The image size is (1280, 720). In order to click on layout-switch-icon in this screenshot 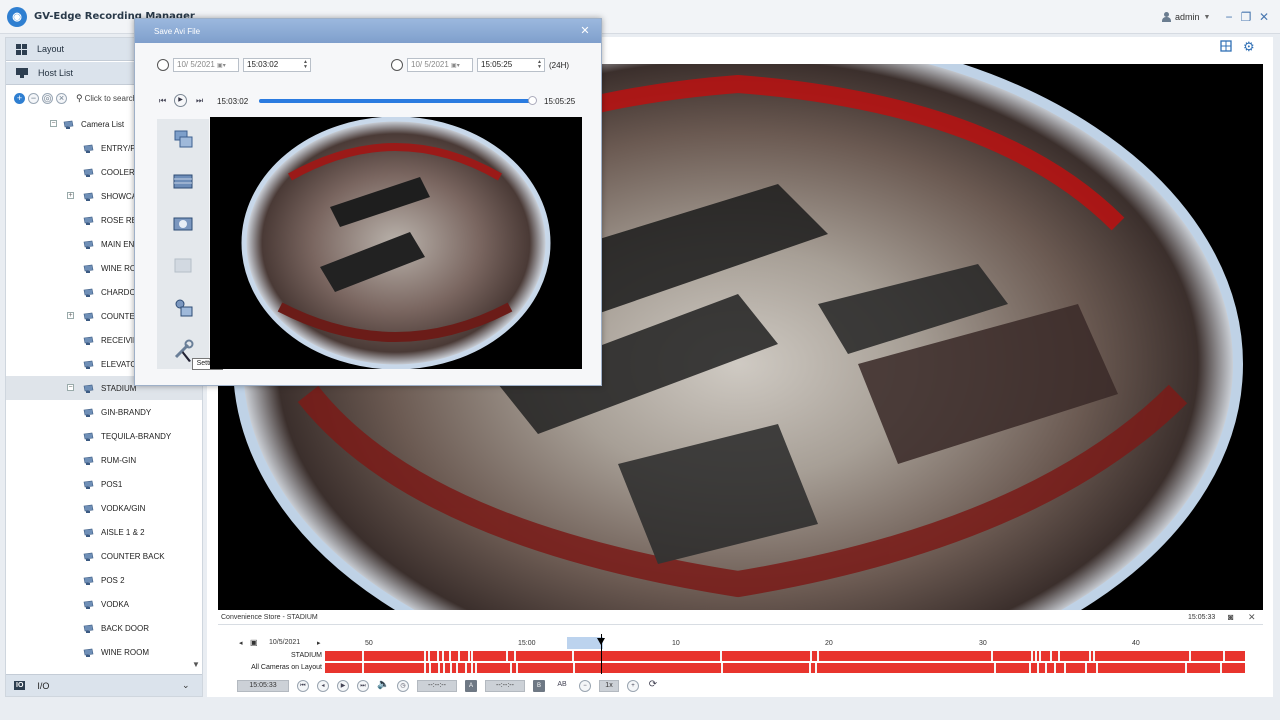, I will do `click(1226, 46)`.